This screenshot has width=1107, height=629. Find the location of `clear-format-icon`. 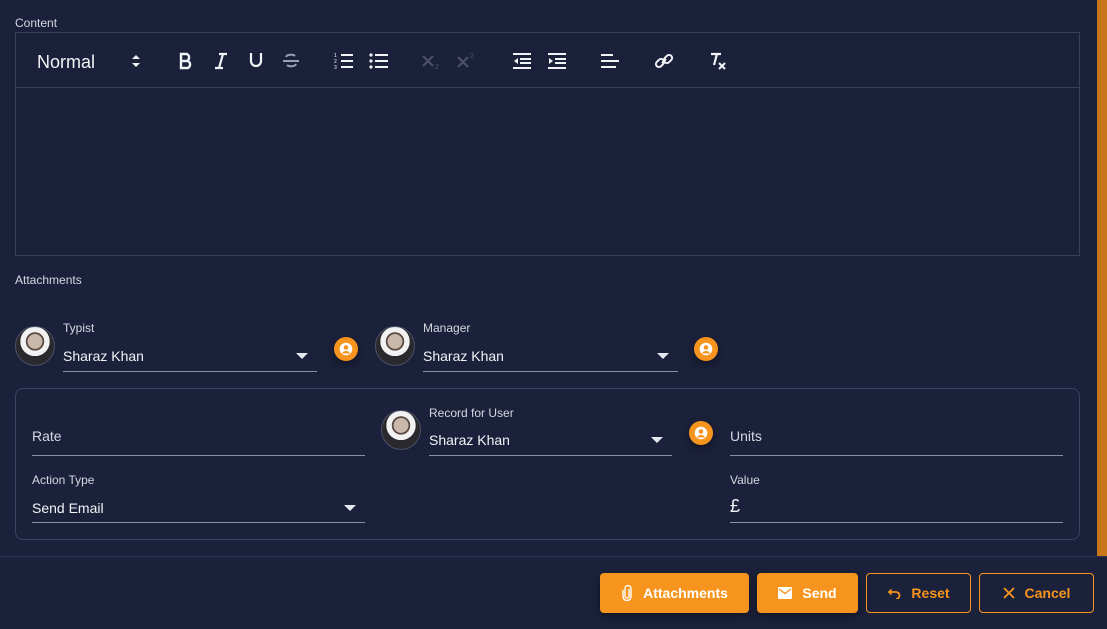

clear-format-icon is located at coordinates (718, 61).